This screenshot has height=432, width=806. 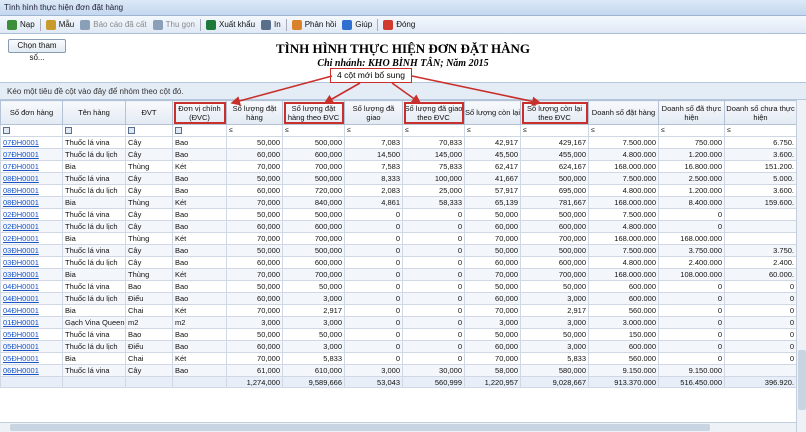 I want to click on column-header-4: Số lượng đặt hàng, so click(x=254, y=112).